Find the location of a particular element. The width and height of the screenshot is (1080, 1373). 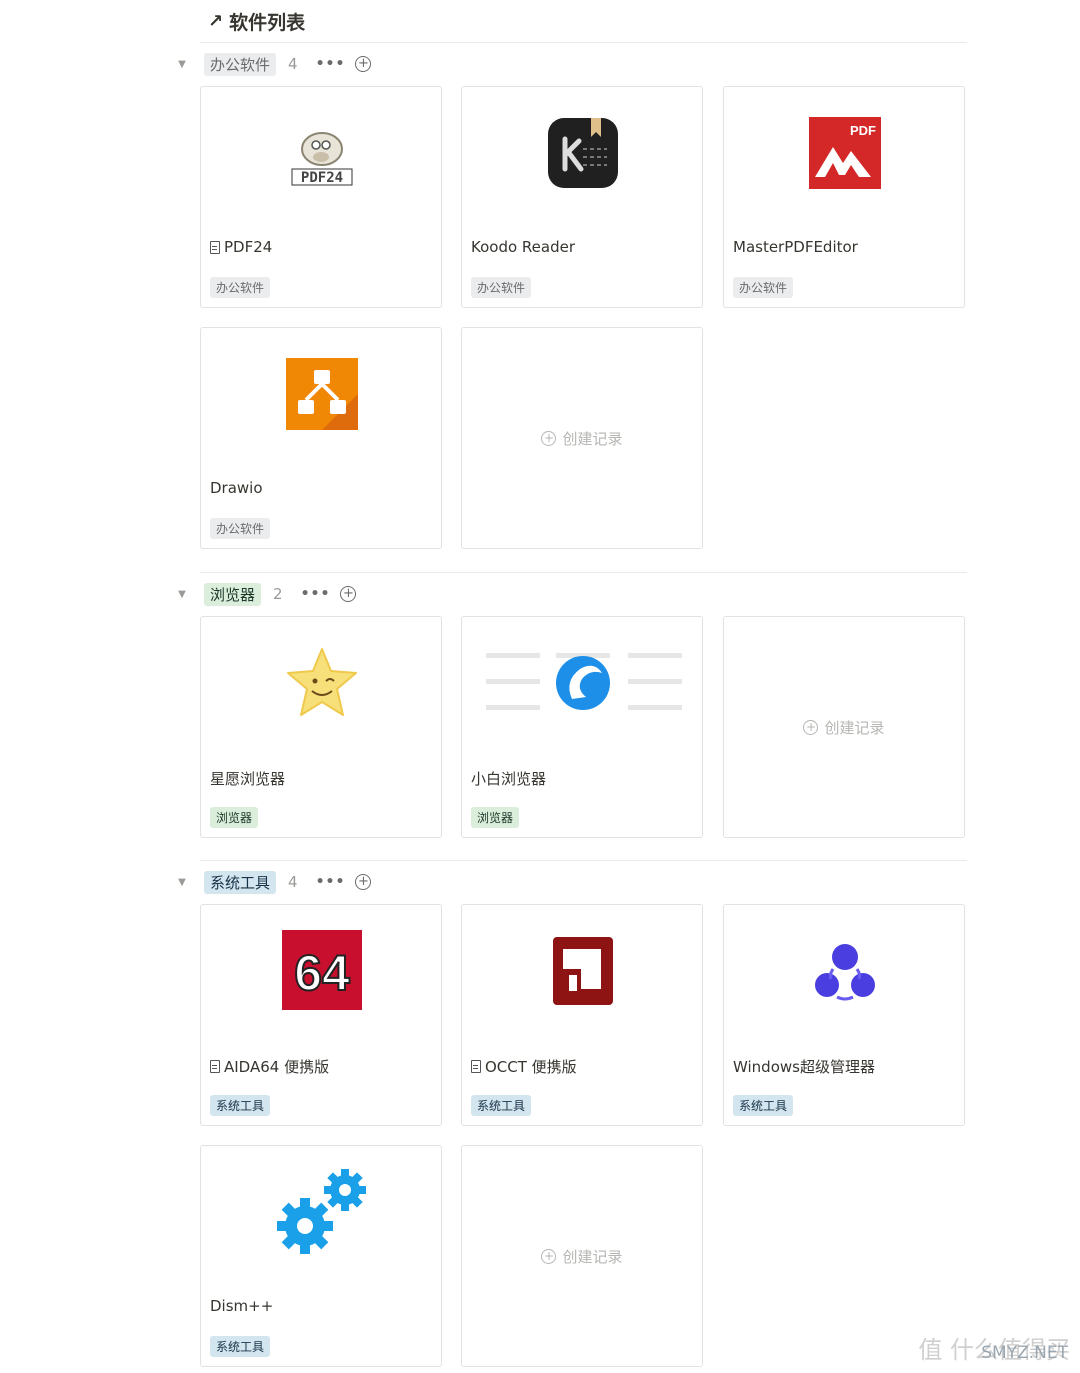

page-title-text: 软件列表 is located at coordinates (267, 23).